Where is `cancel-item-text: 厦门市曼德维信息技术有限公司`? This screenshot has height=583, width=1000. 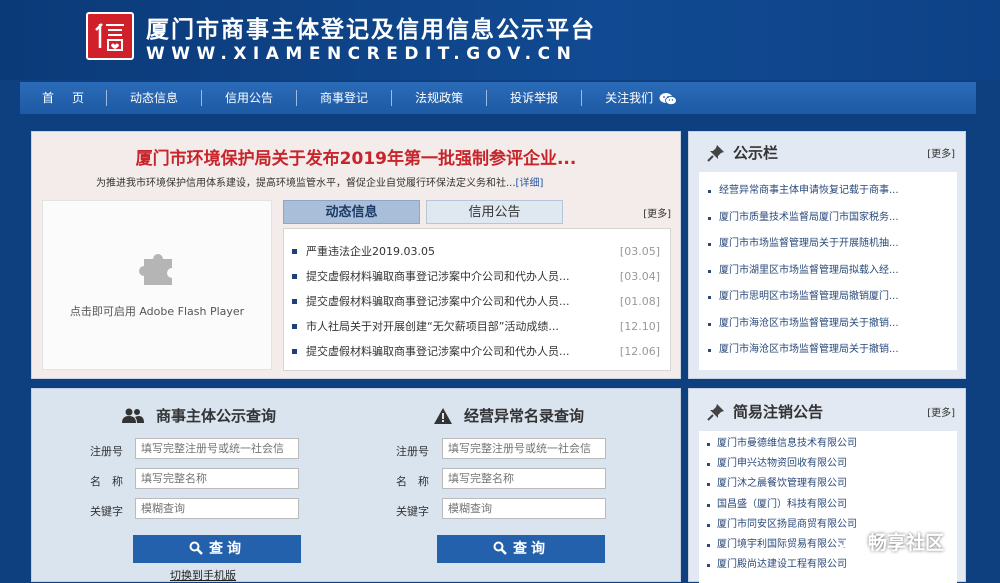 cancel-item-text: 厦门市曼德维信息技术有限公司 is located at coordinates (787, 443).